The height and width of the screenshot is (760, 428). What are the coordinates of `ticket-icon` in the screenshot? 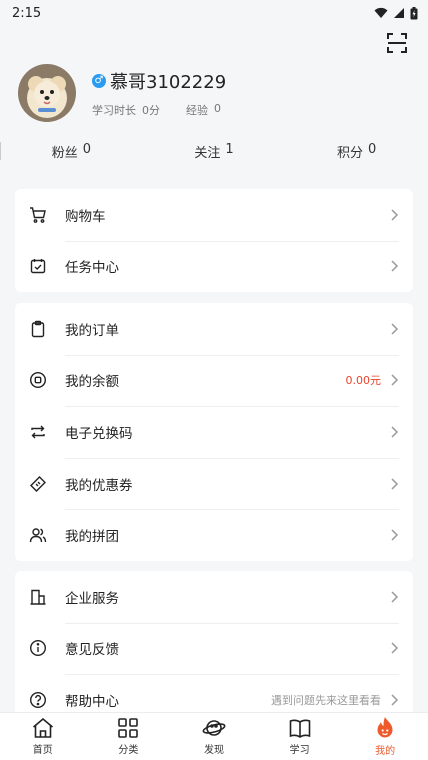 It's located at (38, 483).